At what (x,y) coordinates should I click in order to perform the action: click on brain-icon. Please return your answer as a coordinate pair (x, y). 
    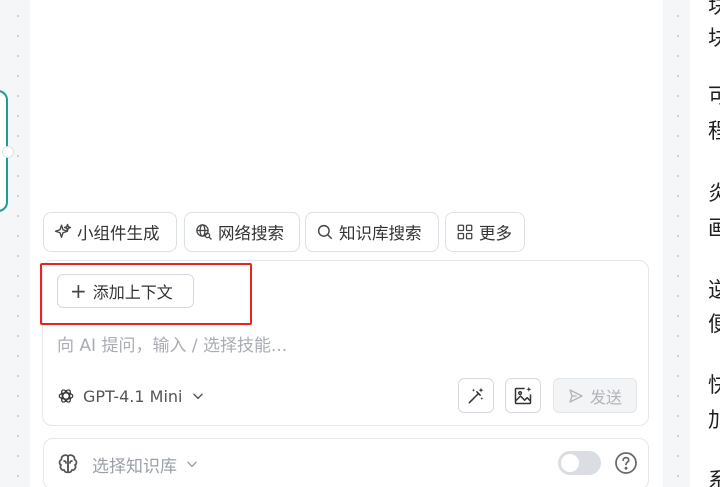
    Looking at the image, I should click on (68, 464).